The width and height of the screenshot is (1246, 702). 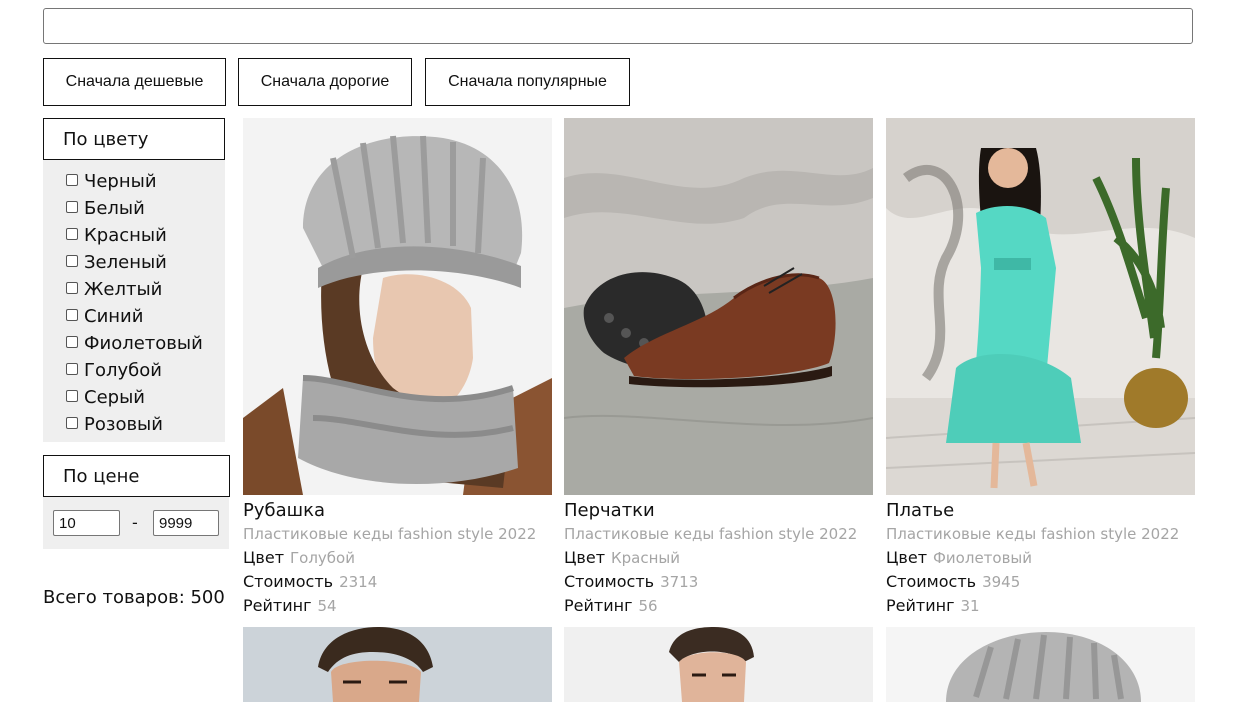 I want to click on sort-popular-first-button: Сначала популярные, so click(x=527, y=82).